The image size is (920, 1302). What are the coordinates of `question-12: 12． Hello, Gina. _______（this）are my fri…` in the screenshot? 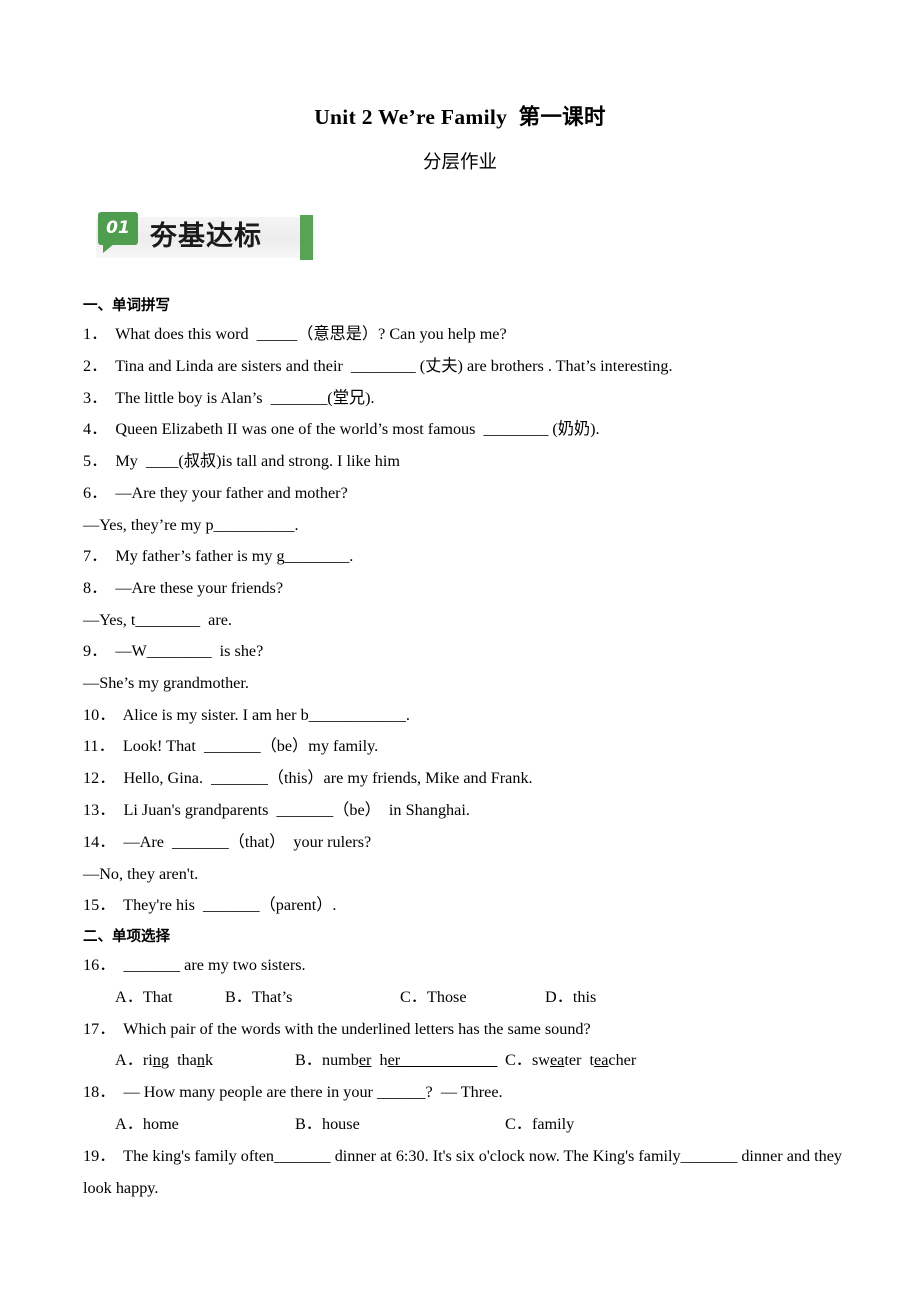 It's located at (308, 778).